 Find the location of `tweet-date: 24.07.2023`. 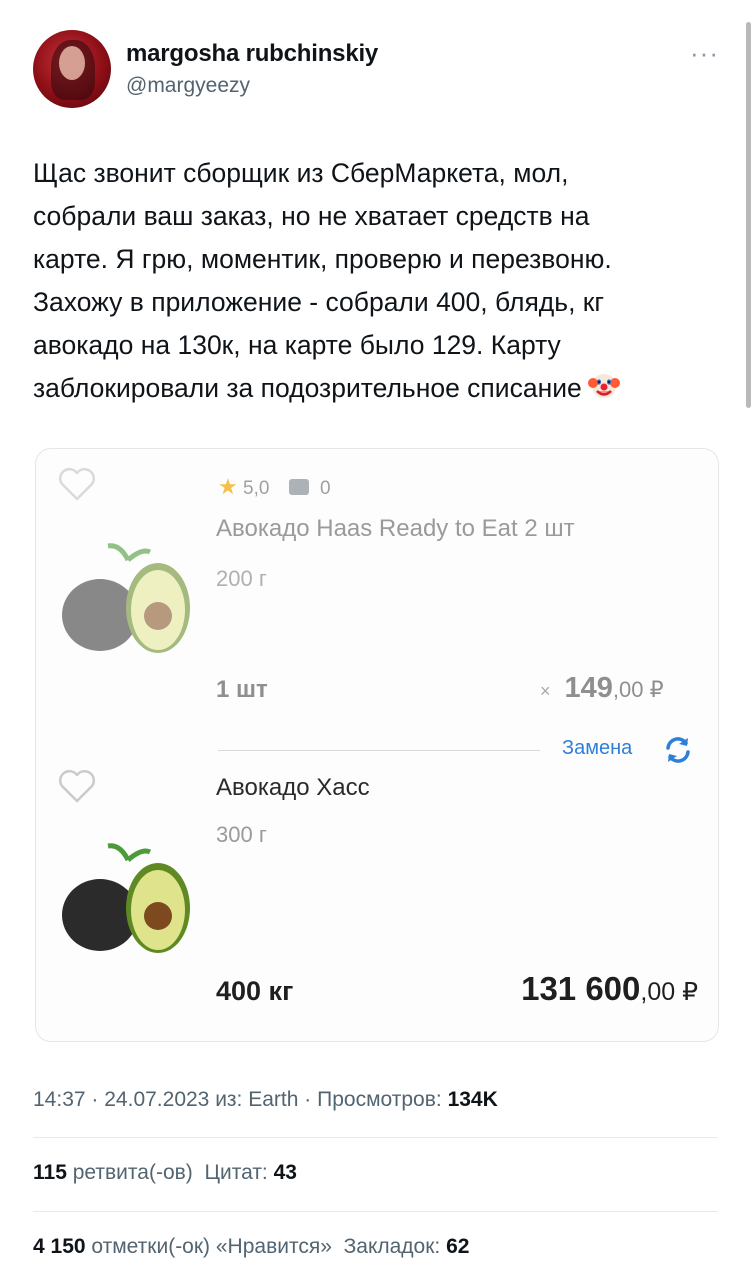

tweet-date: 24.07.2023 is located at coordinates (156, 1099).